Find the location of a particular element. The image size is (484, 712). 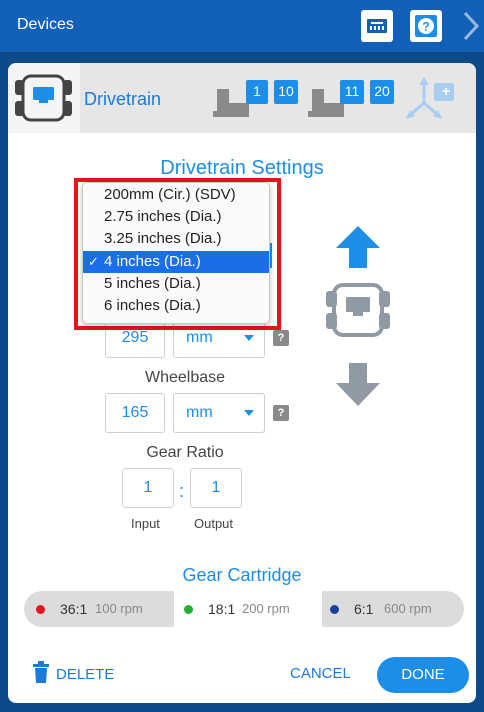

gear-cartridge-title: Gear Cartridge is located at coordinates (242, 575).